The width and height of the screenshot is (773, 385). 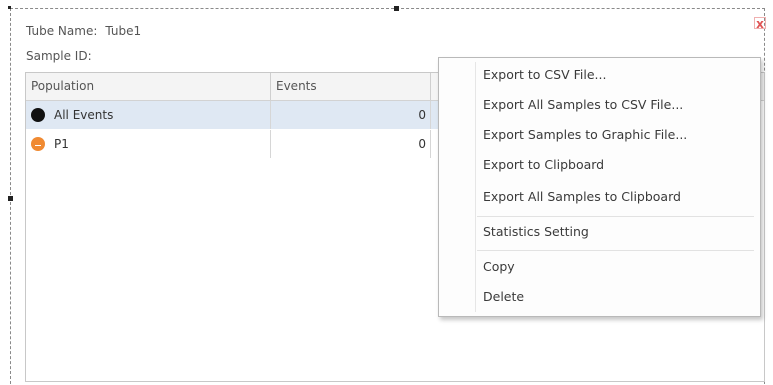 What do you see at coordinates (38, 115) in the screenshot?
I see `filled-circle-icon` at bounding box center [38, 115].